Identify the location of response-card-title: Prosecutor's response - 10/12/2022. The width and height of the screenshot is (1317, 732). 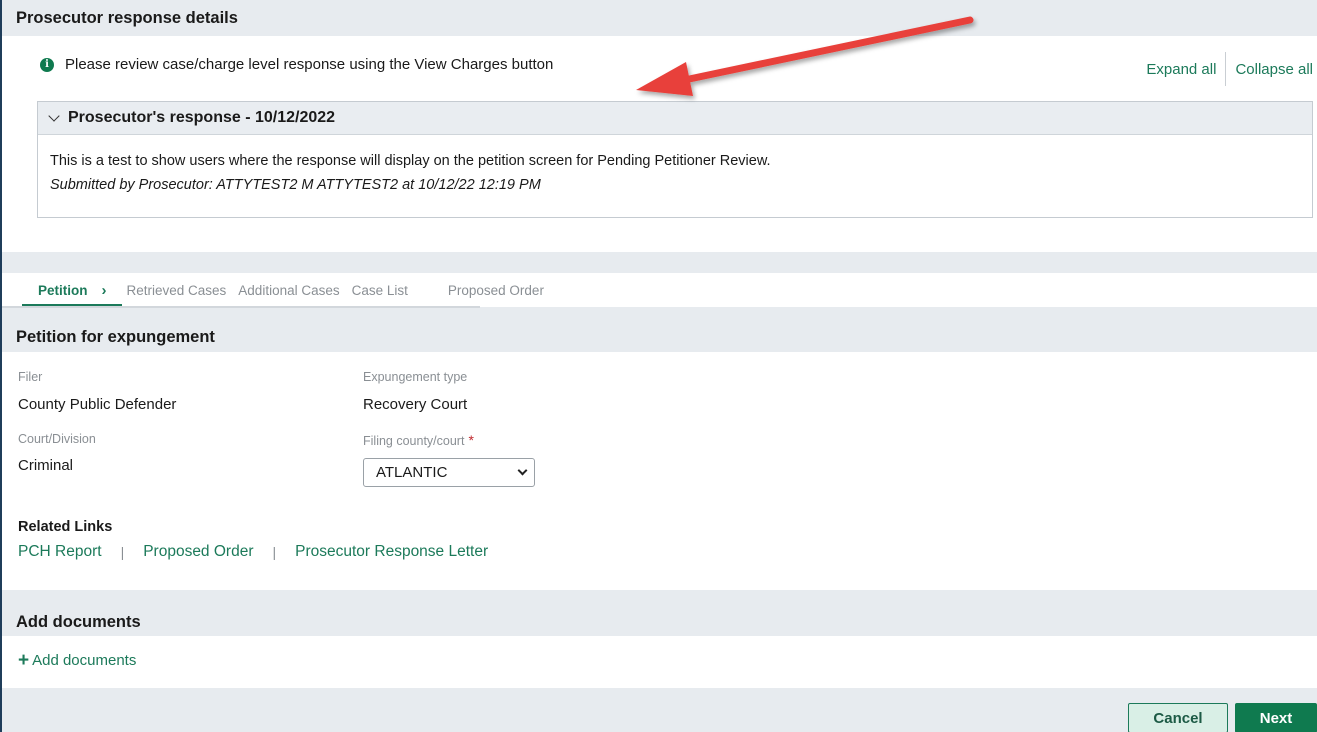
(202, 117).